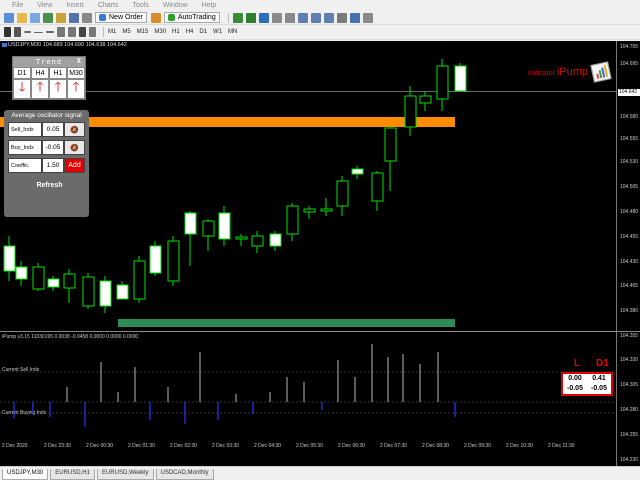  What do you see at coordinates (190, 32) in the screenshot?
I see `timeframe-h4: H4` at bounding box center [190, 32].